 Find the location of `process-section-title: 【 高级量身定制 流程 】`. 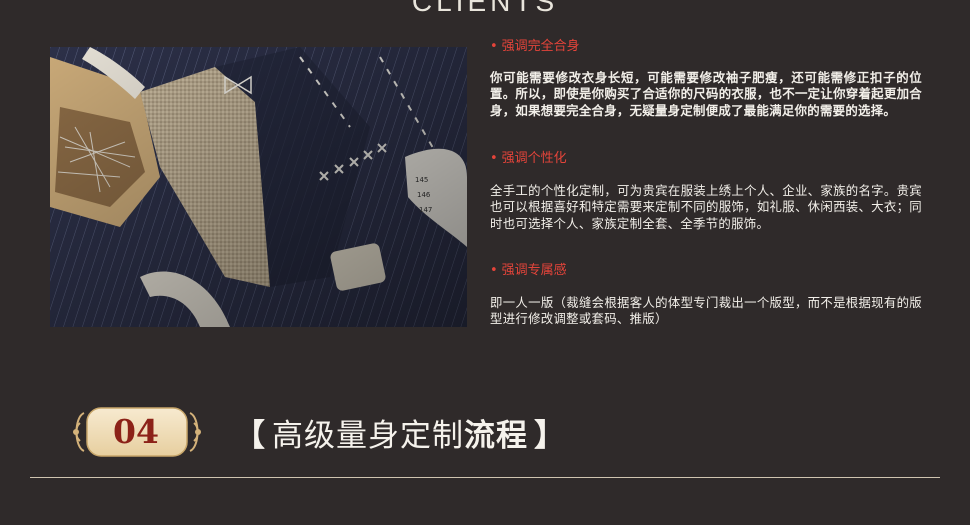

process-section-title: 【 高级量身定制 流程 】 is located at coordinates (400, 432).